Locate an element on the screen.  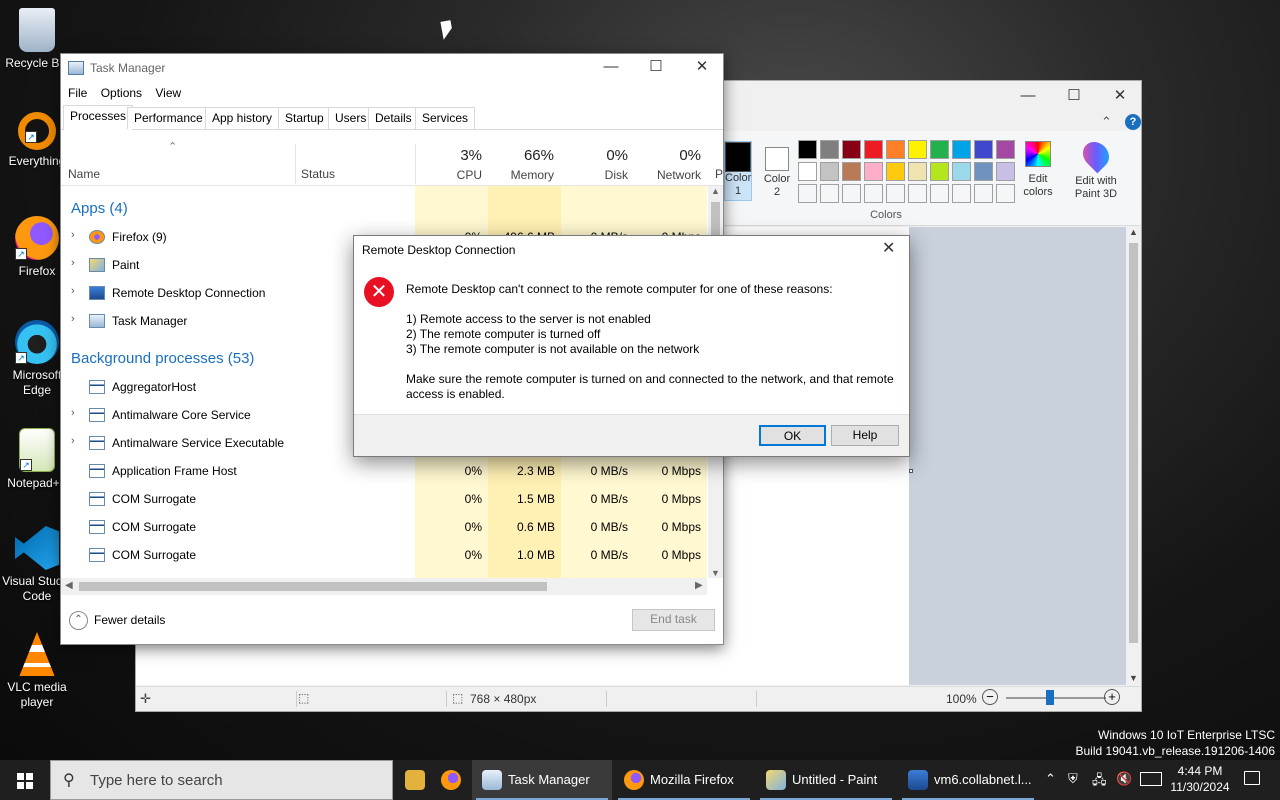
zoom-out-button: − is located at coordinates (990, 697).